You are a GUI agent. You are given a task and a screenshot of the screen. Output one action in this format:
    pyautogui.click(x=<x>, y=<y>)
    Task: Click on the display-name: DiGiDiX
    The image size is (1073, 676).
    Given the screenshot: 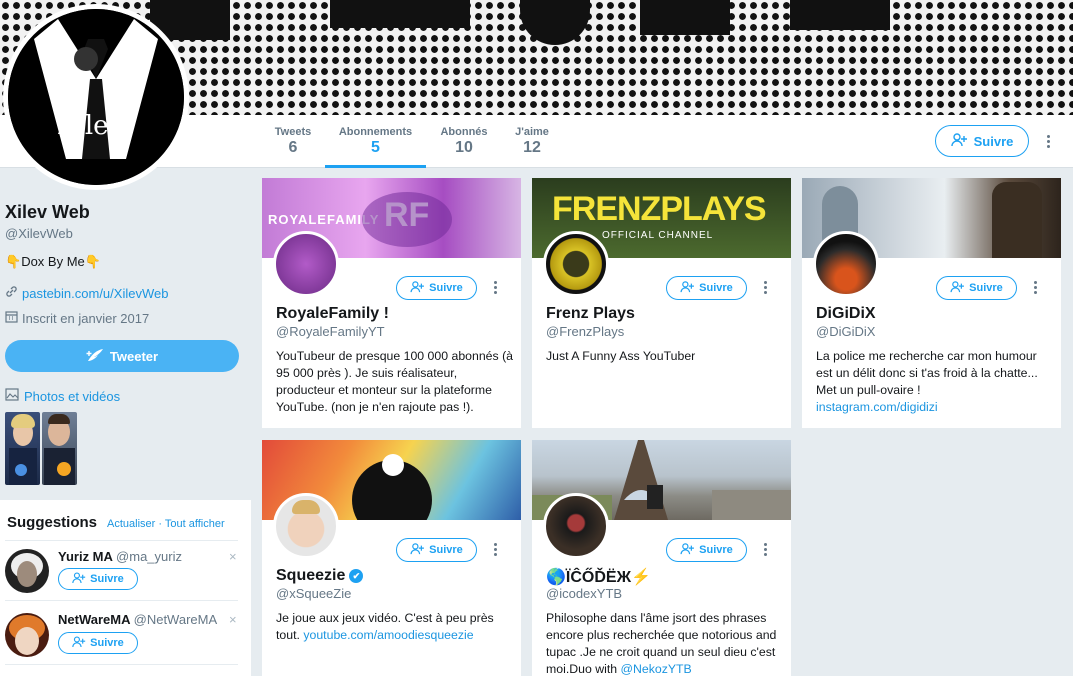 What is the action you would take?
    pyautogui.click(x=846, y=313)
    